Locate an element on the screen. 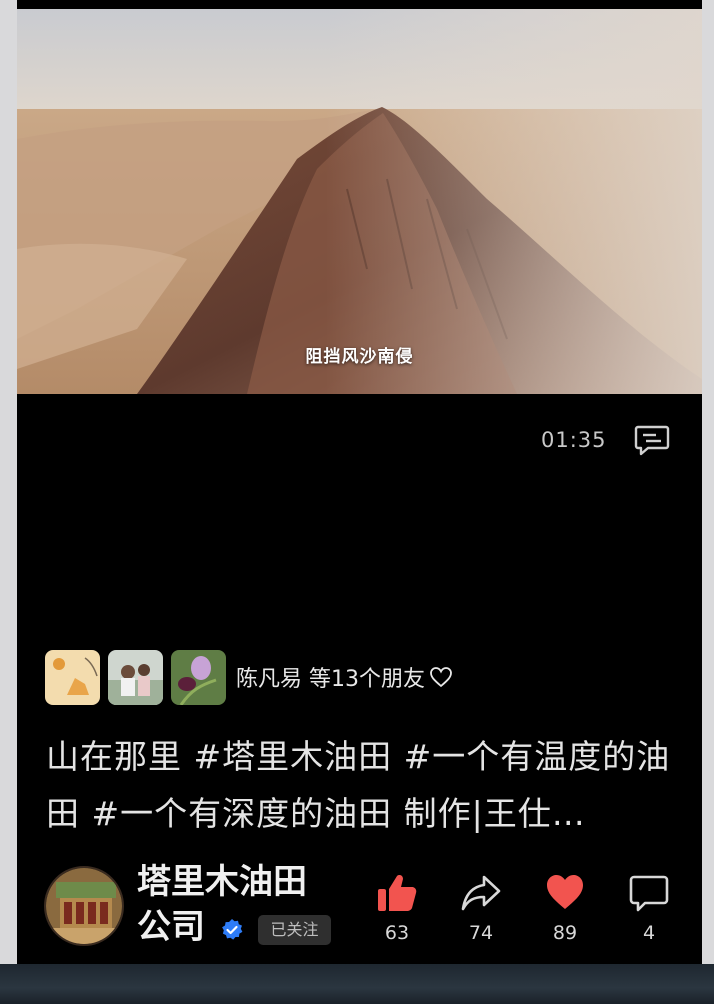 Image resolution: width=714 pixels, height=1004 pixels. follow-status-button: 已关注 is located at coordinates (294, 930).